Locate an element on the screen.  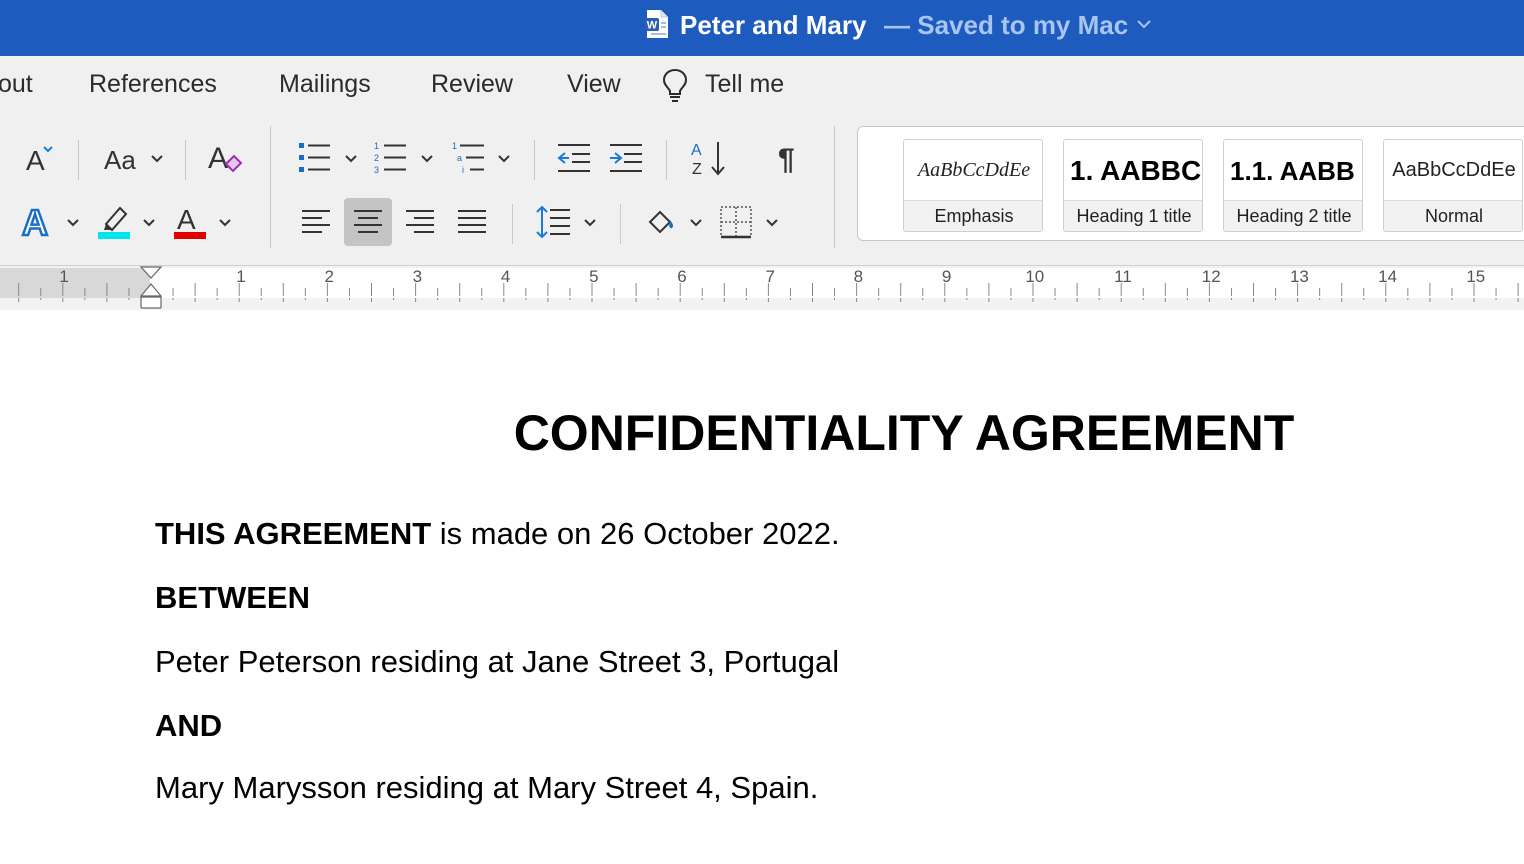
ruler-scale: 1 1 2 3 4 5 6 7 8 9 10 11 12 13 14 15 is located at coordinates (762, 287).